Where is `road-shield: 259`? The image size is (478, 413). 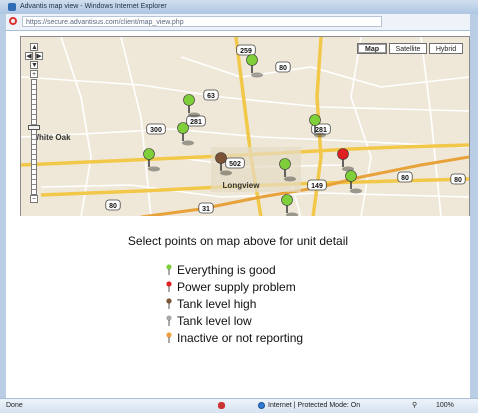
road-shield: 259 is located at coordinates (246, 50).